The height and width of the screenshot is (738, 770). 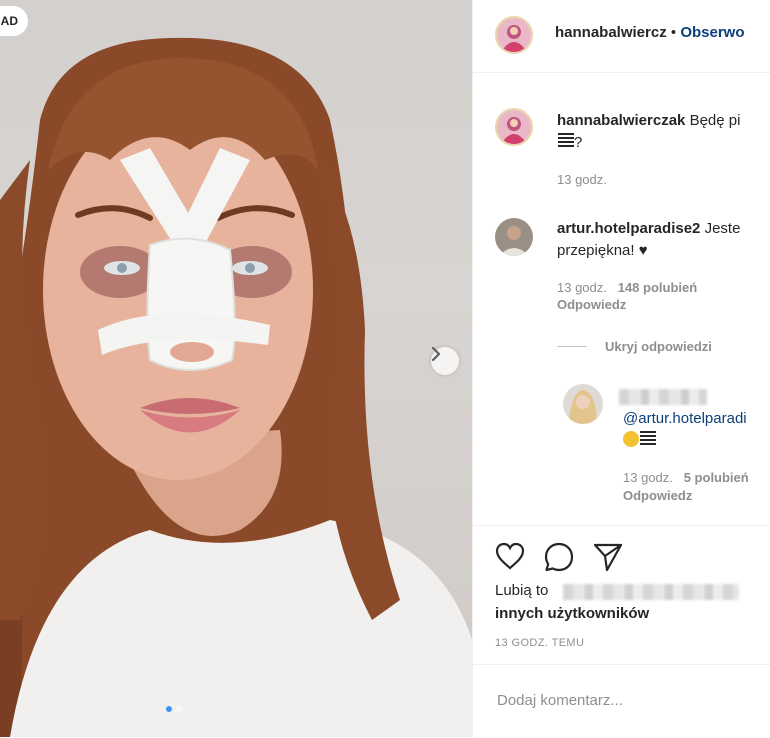 I want to click on reply-reply-button: Odpowiedz, so click(x=657, y=495).